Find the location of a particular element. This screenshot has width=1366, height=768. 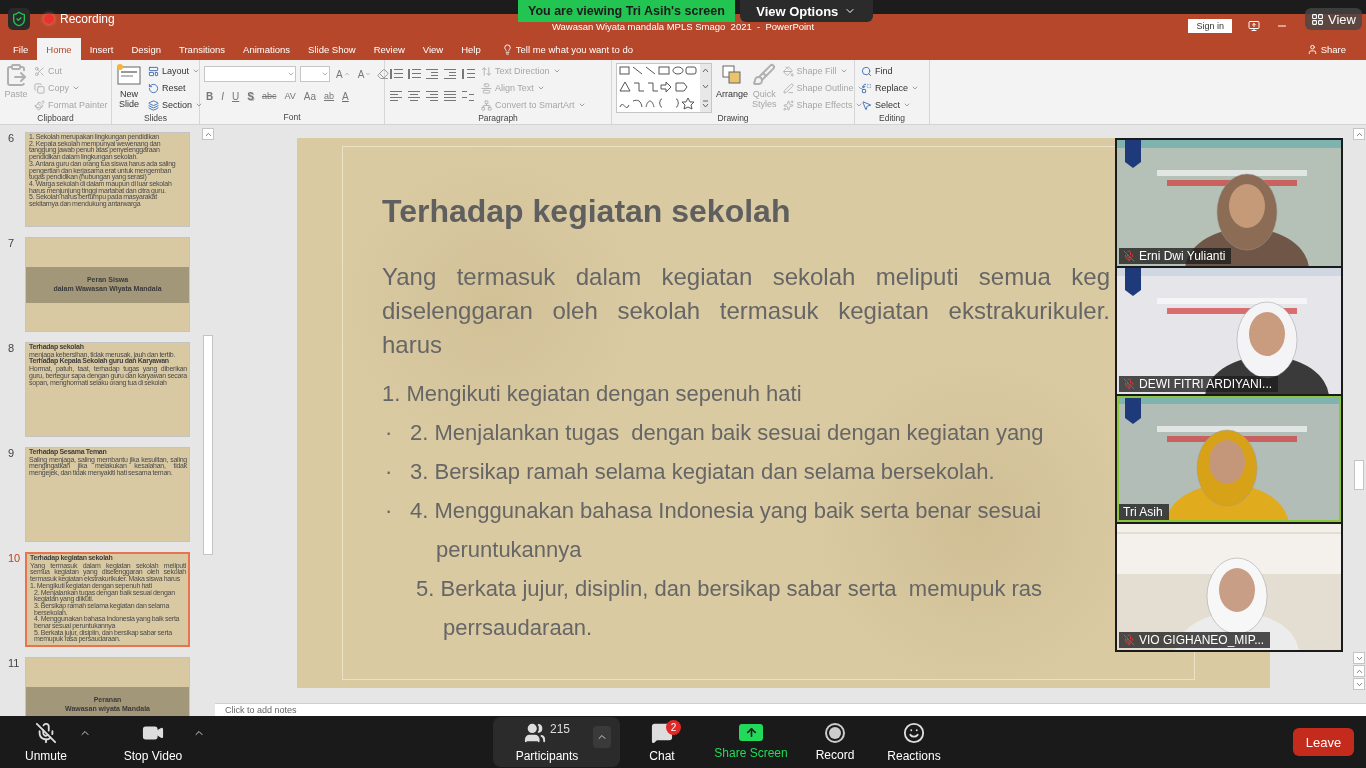

ribbon-command: Layout is located at coordinates (176, 71).